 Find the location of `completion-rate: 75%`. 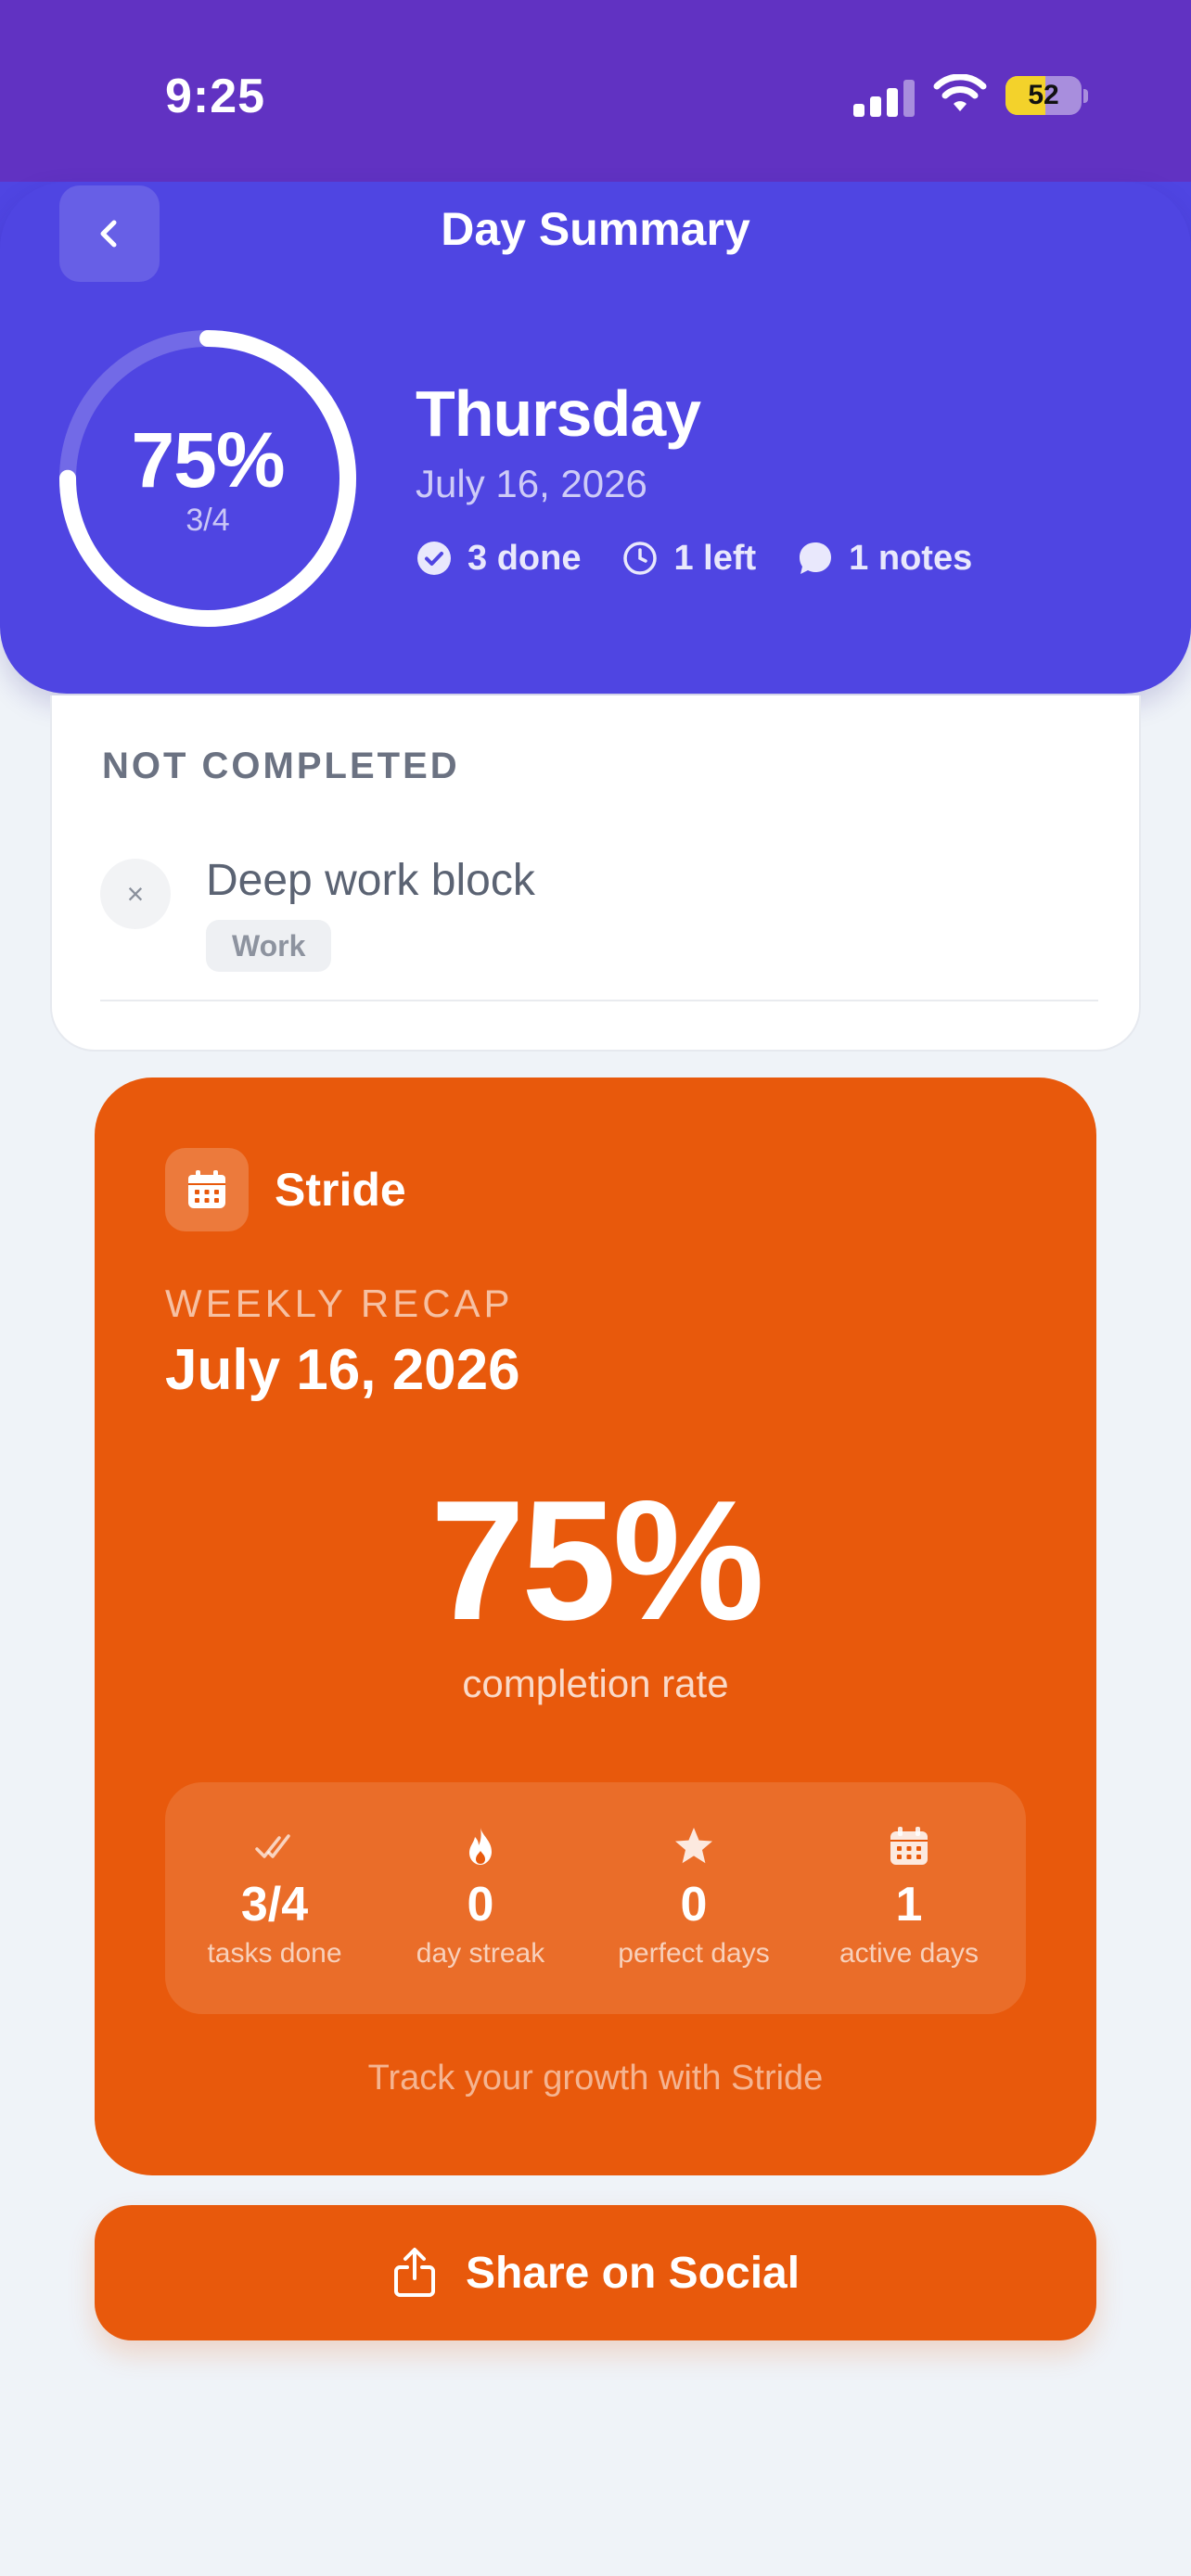

completion-rate: 75% is located at coordinates (597, 1559).